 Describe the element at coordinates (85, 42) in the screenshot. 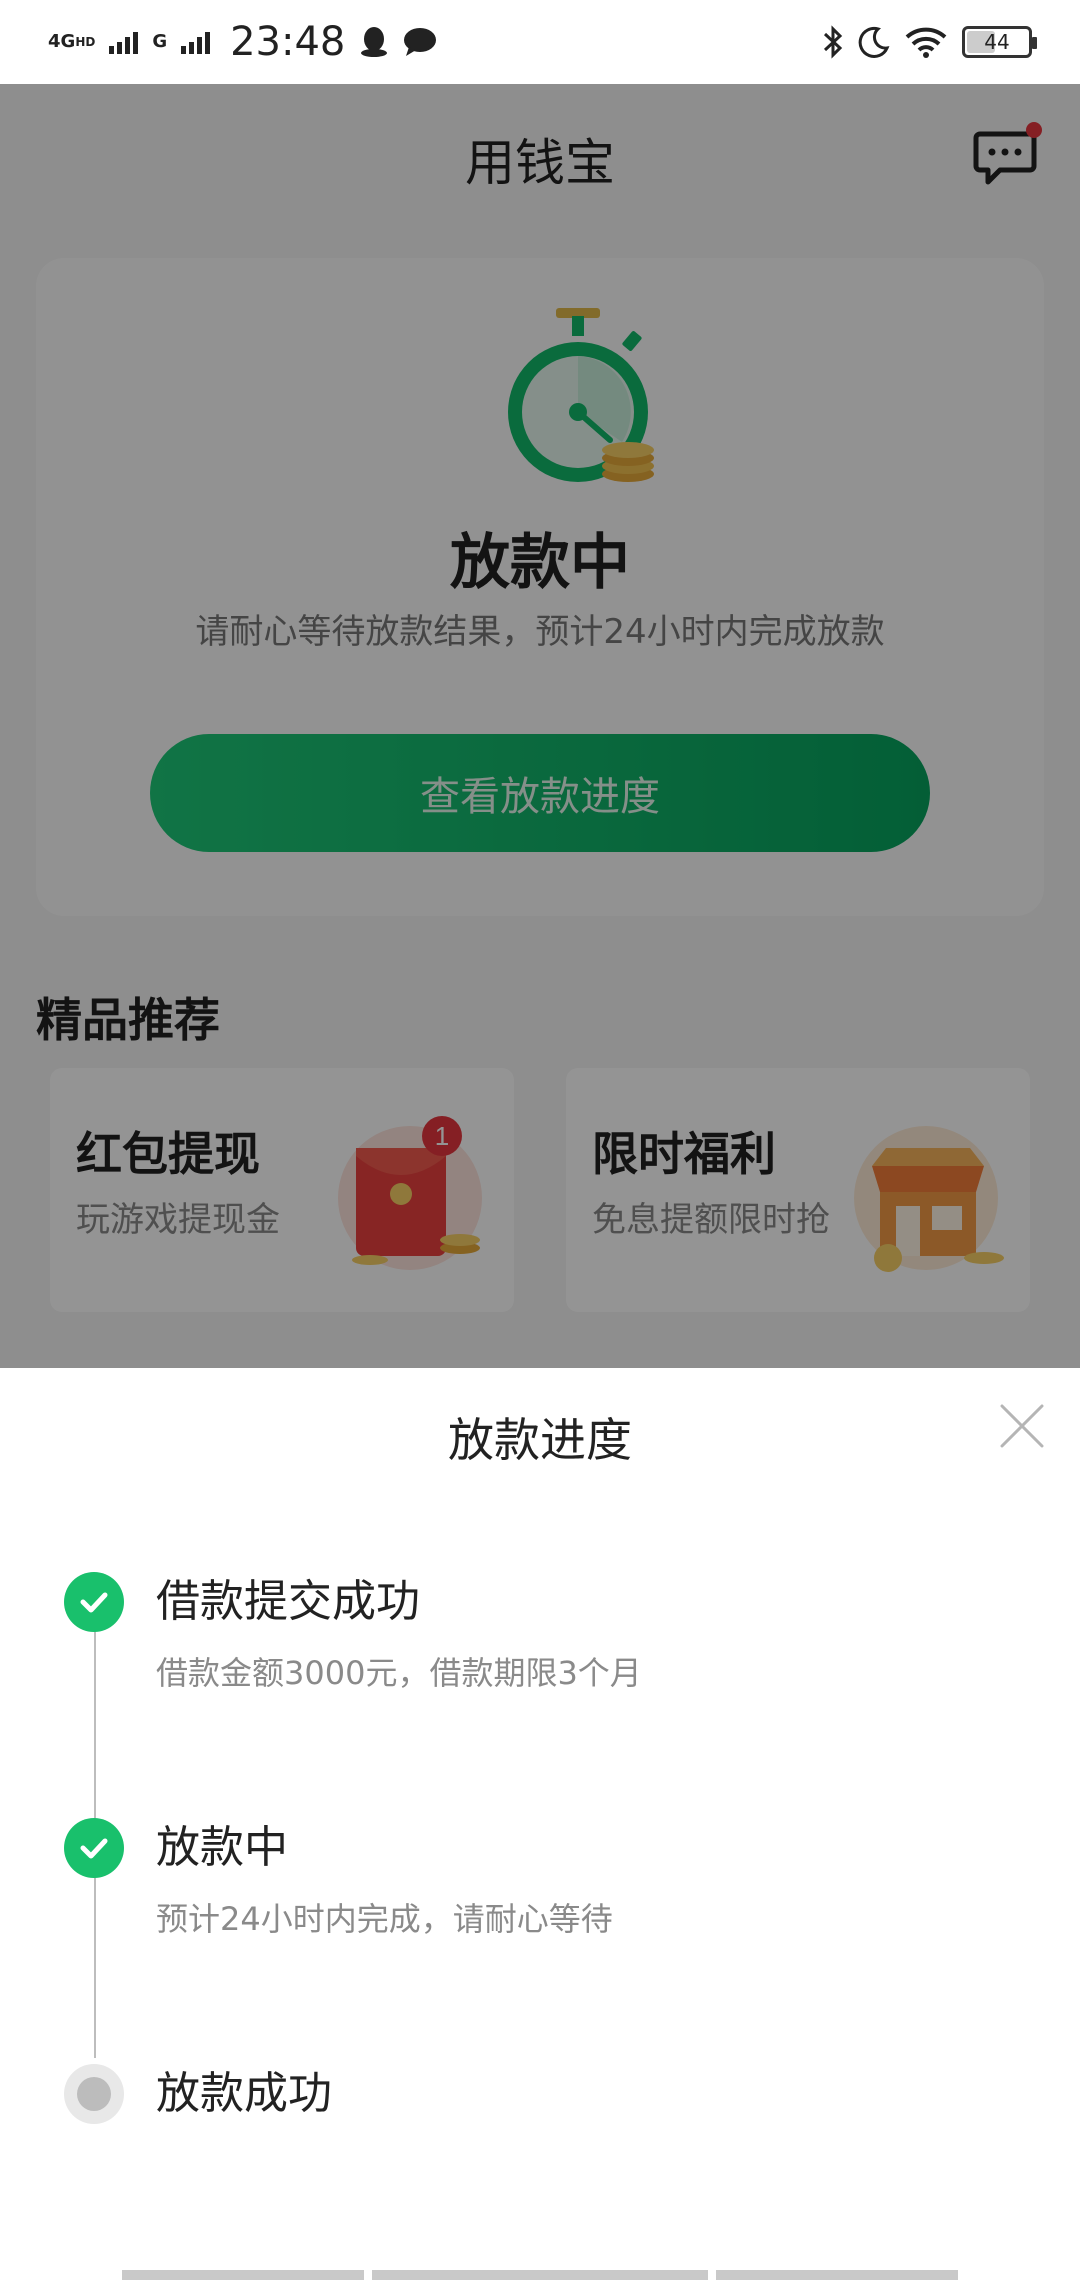

I see `network-label-1-sup: HD` at that location.